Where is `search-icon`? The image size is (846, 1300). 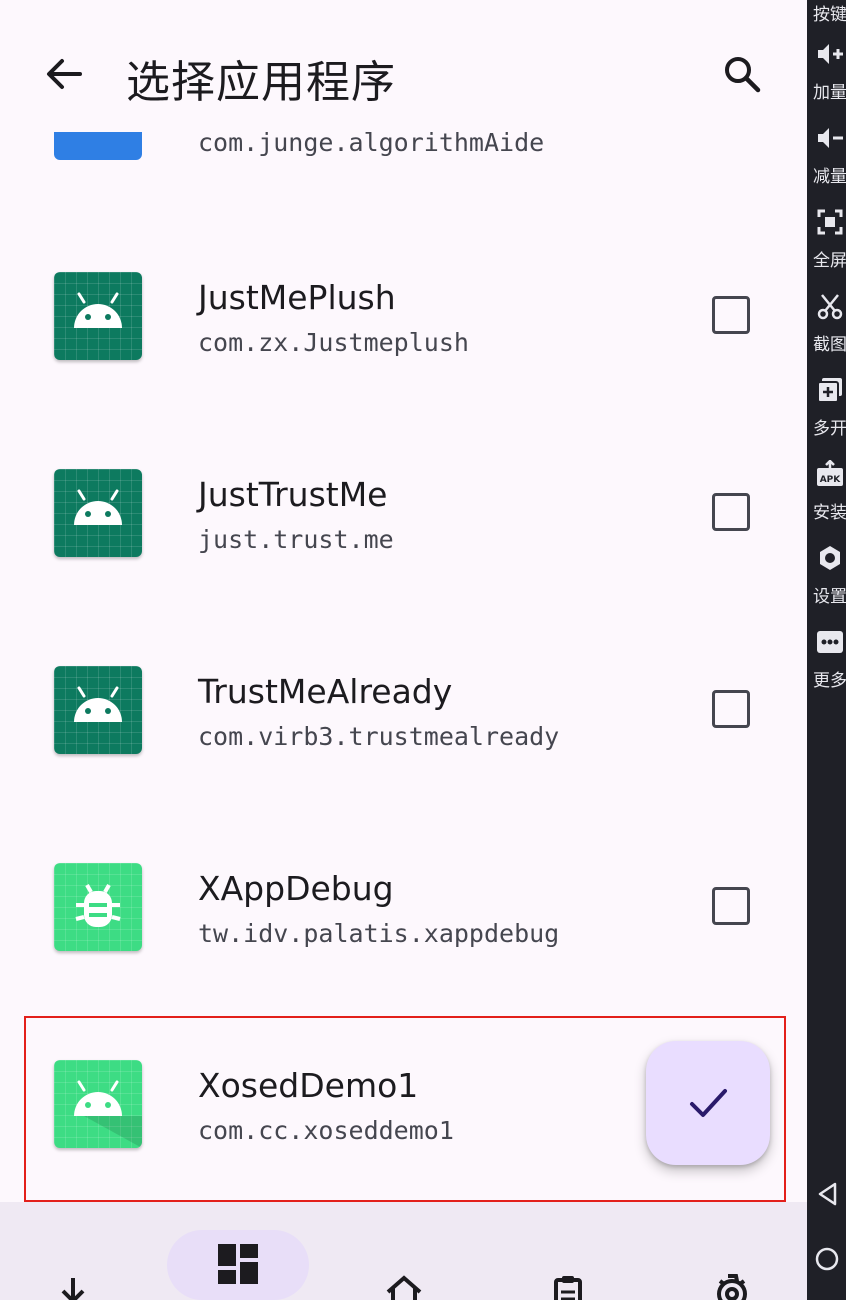
search-icon is located at coordinates (743, 75).